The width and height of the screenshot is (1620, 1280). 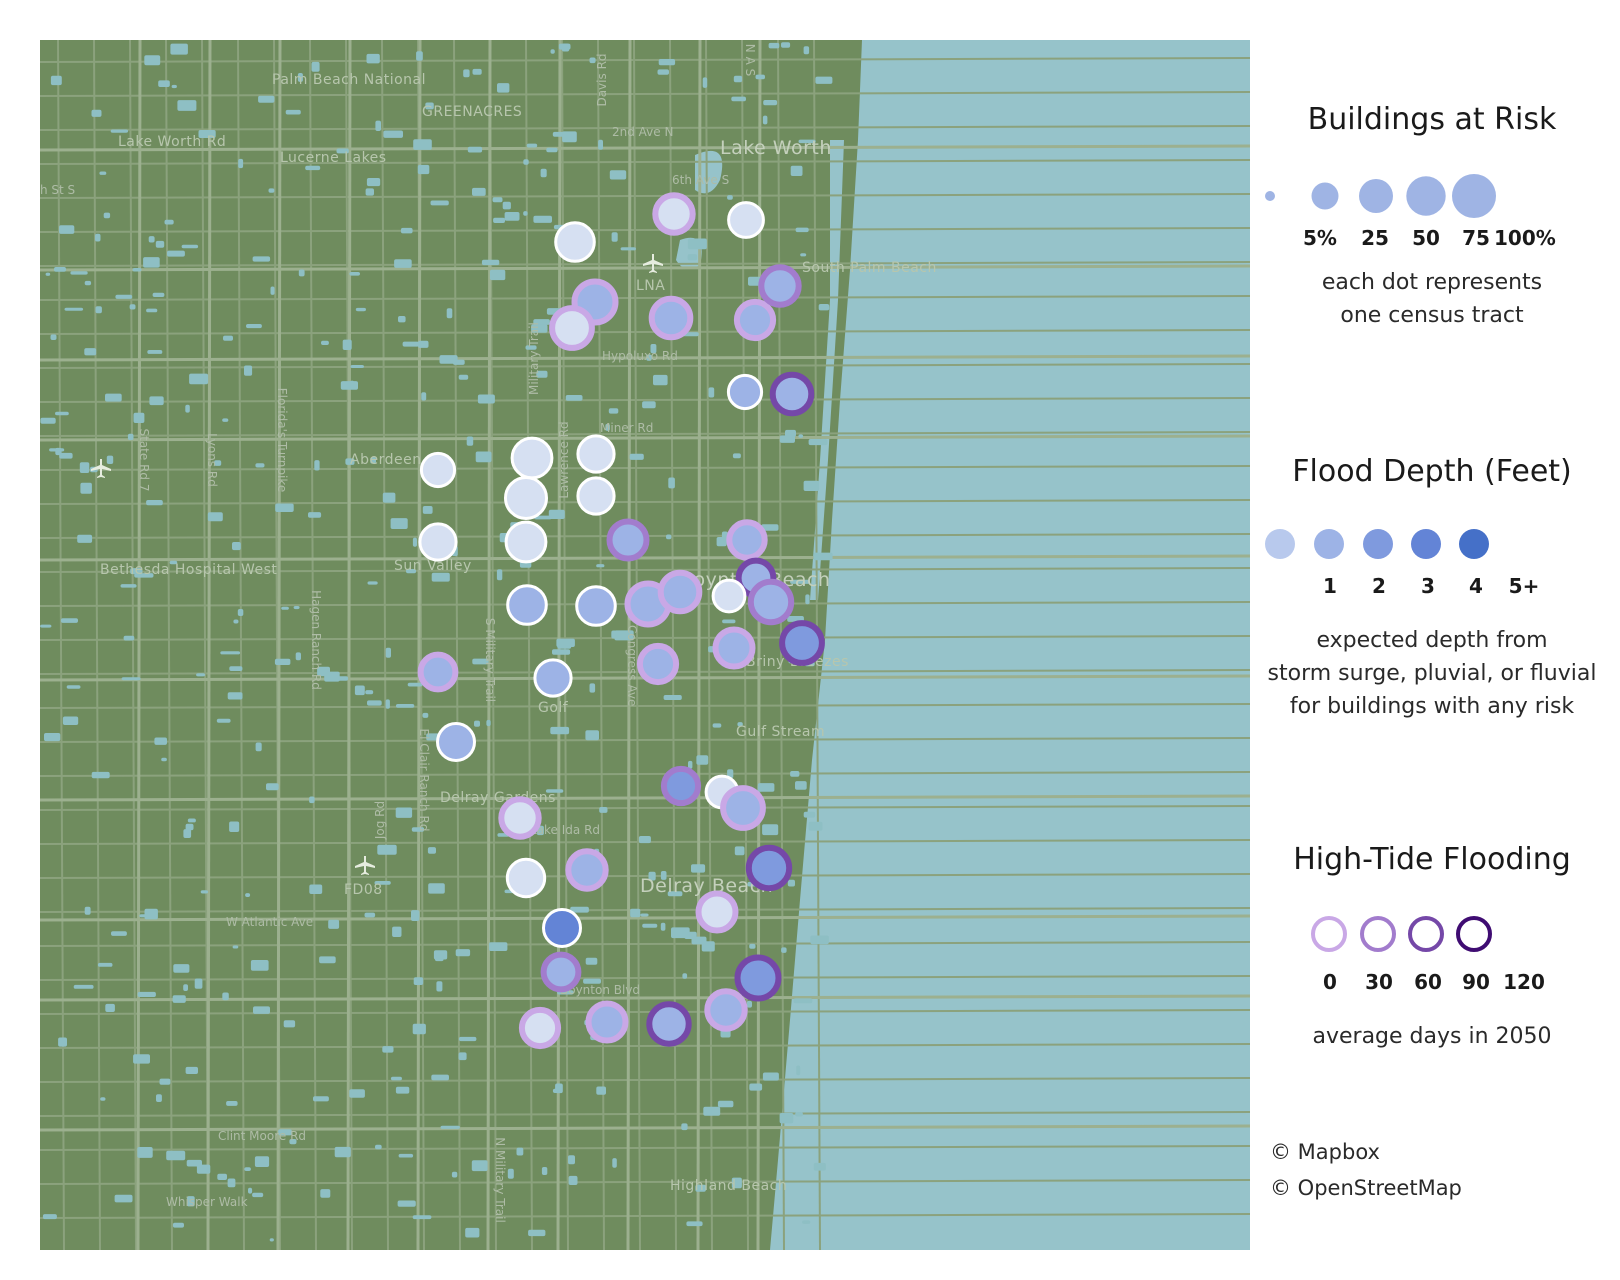 What do you see at coordinates (490, 660) in the screenshot?
I see `map-label: S Military Trail` at bounding box center [490, 660].